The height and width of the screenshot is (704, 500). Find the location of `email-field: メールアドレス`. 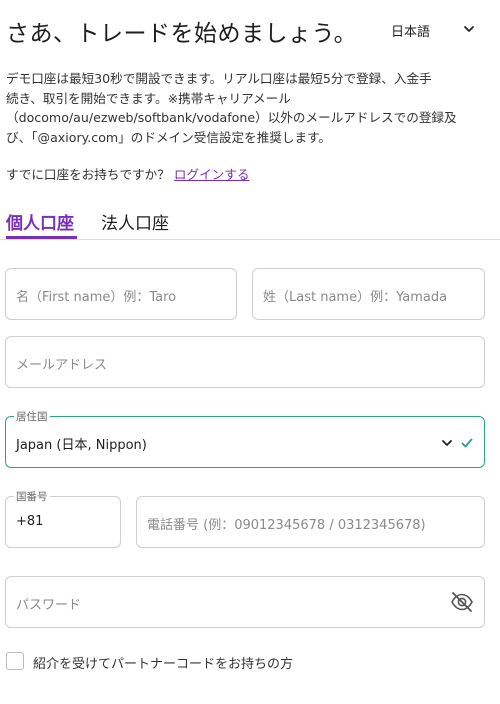

email-field: メールアドレス is located at coordinates (245, 362).